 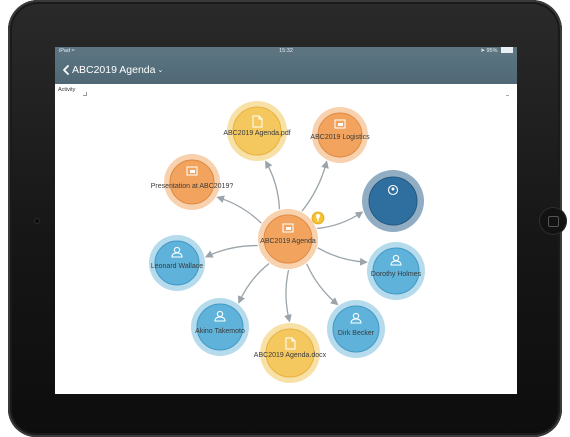 What do you see at coordinates (356, 333) in the screenshot?
I see `node-label-dirk: Dirk Becker` at bounding box center [356, 333].